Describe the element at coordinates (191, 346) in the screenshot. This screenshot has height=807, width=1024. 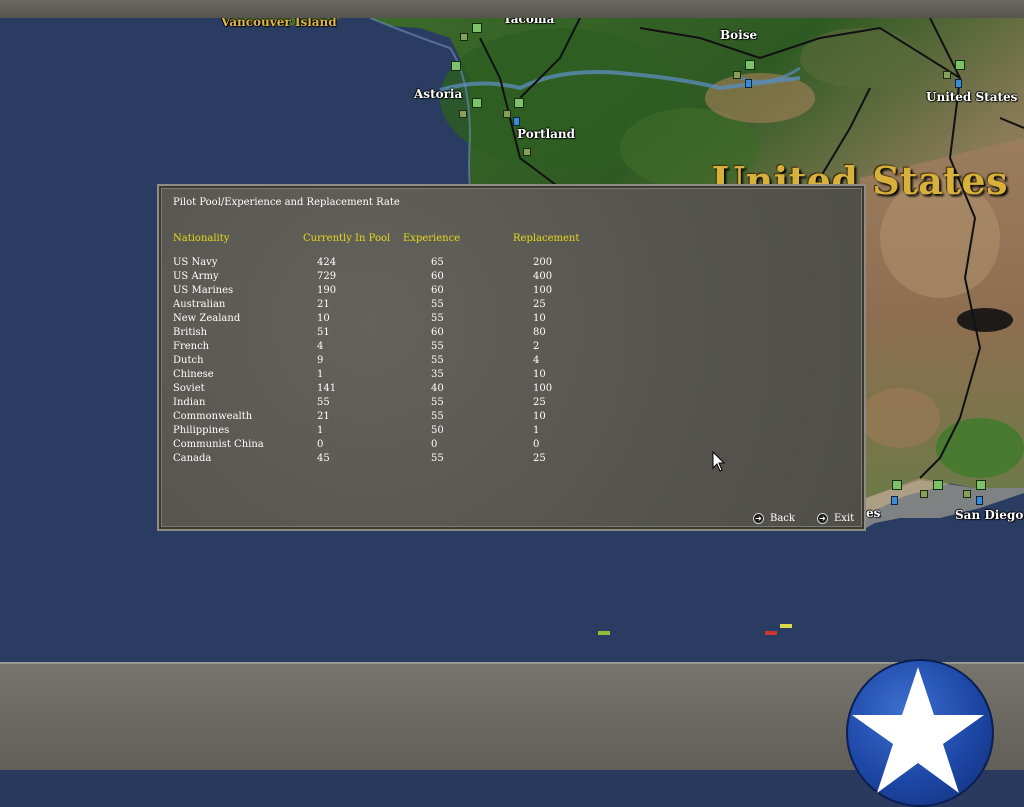
I see `table-cell-nationality: French` at that location.